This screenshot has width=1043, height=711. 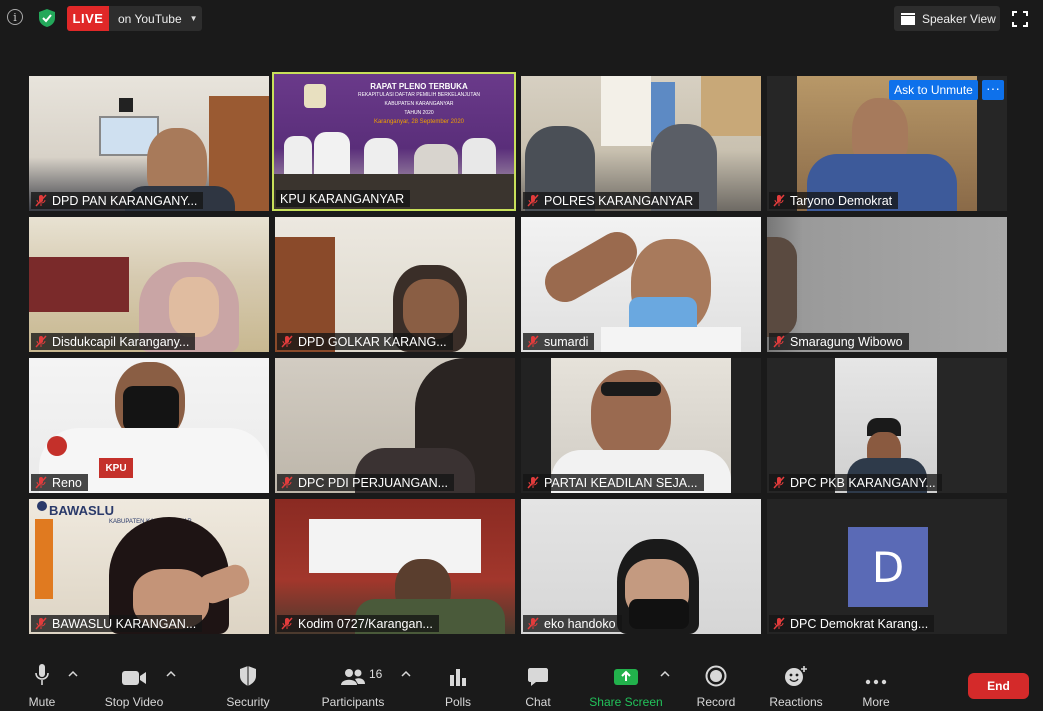 I want to click on participants-icon, so click(x=353, y=677).